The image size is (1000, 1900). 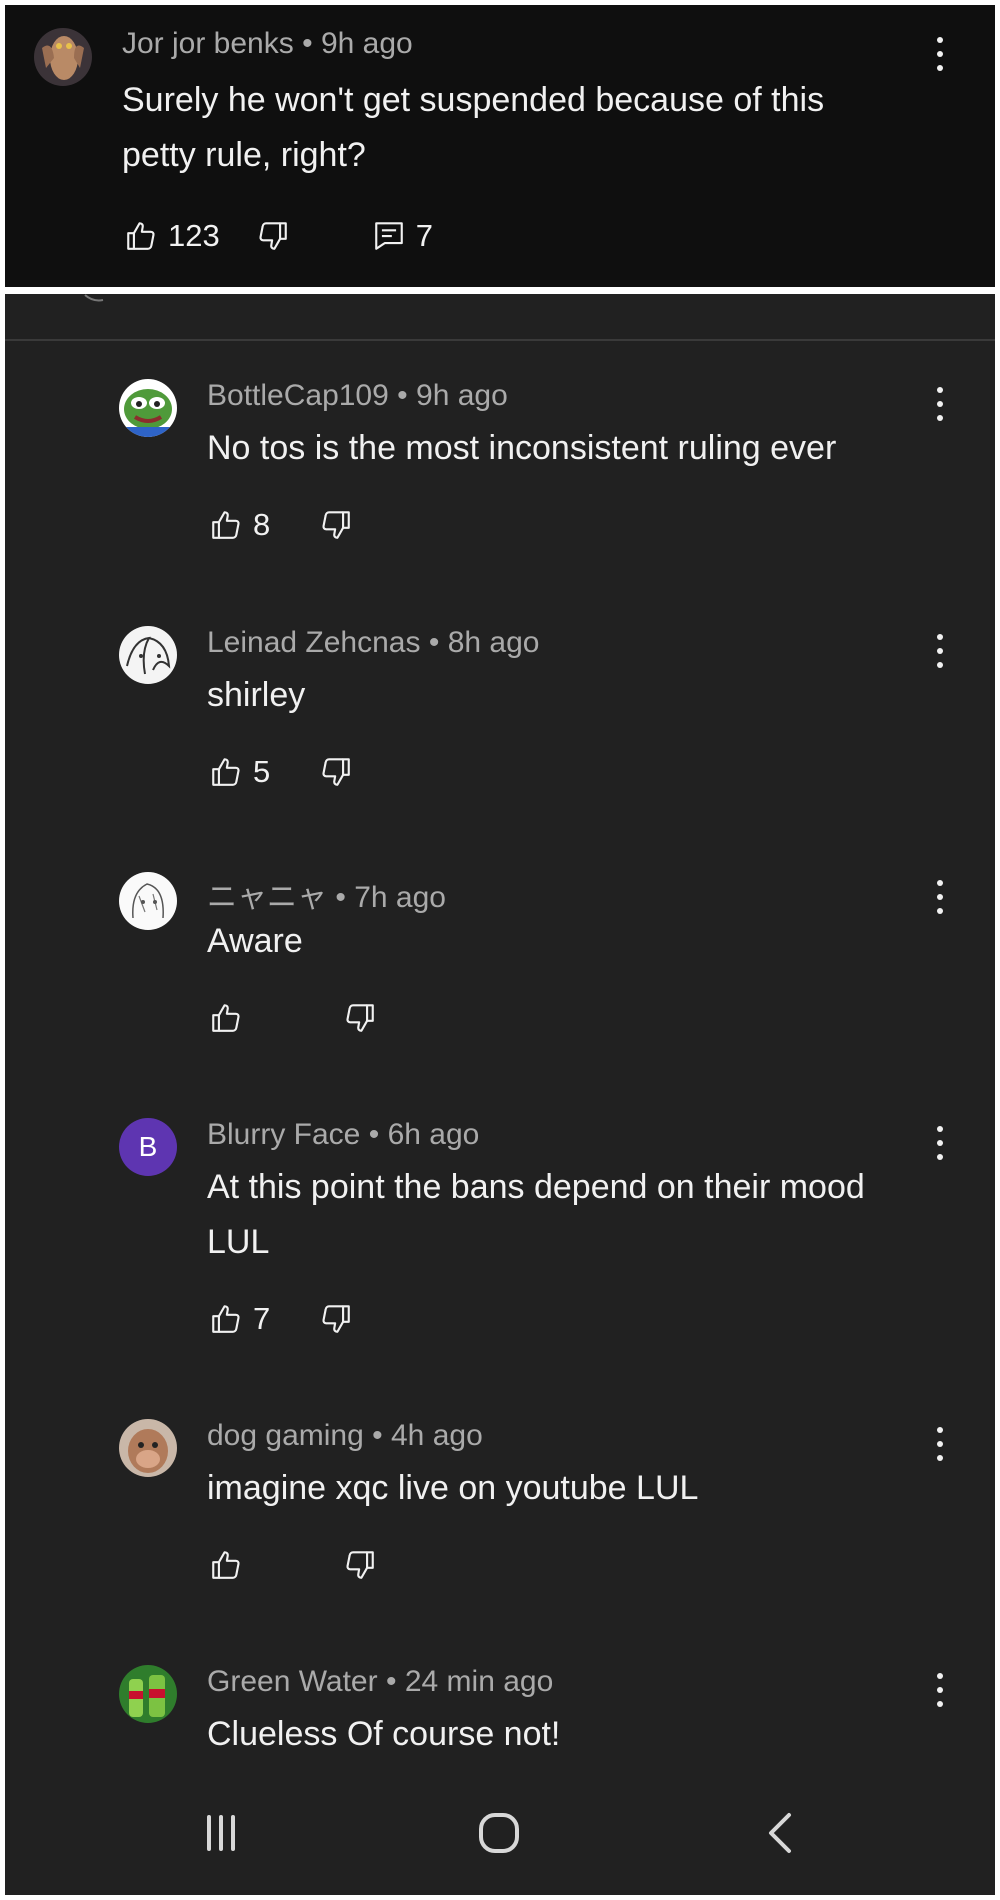 I want to click on like-button: 8, so click(x=264, y=525).